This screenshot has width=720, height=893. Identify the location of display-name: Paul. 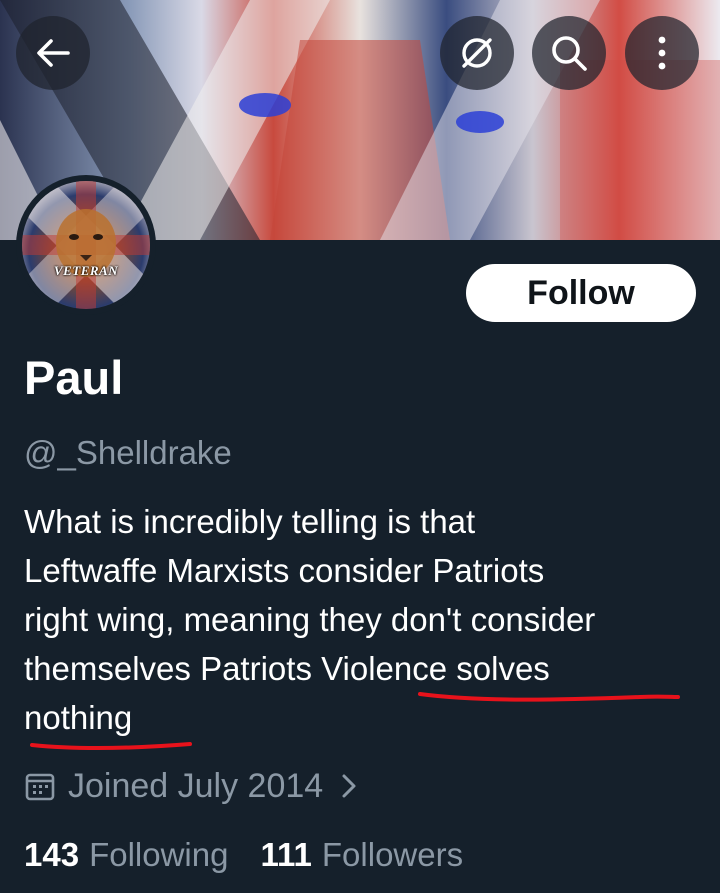
(74, 377).